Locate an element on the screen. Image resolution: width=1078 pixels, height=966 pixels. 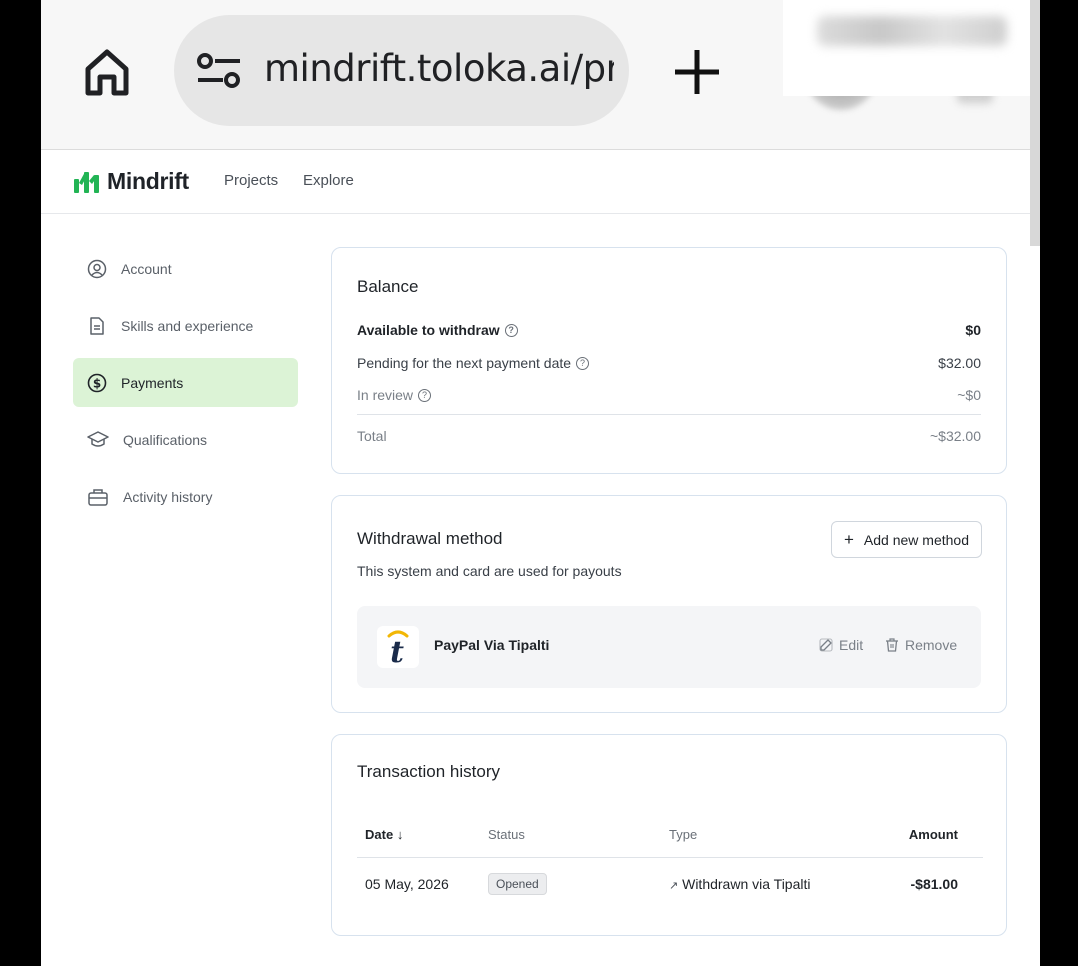
document-icon is located at coordinates (97, 325).